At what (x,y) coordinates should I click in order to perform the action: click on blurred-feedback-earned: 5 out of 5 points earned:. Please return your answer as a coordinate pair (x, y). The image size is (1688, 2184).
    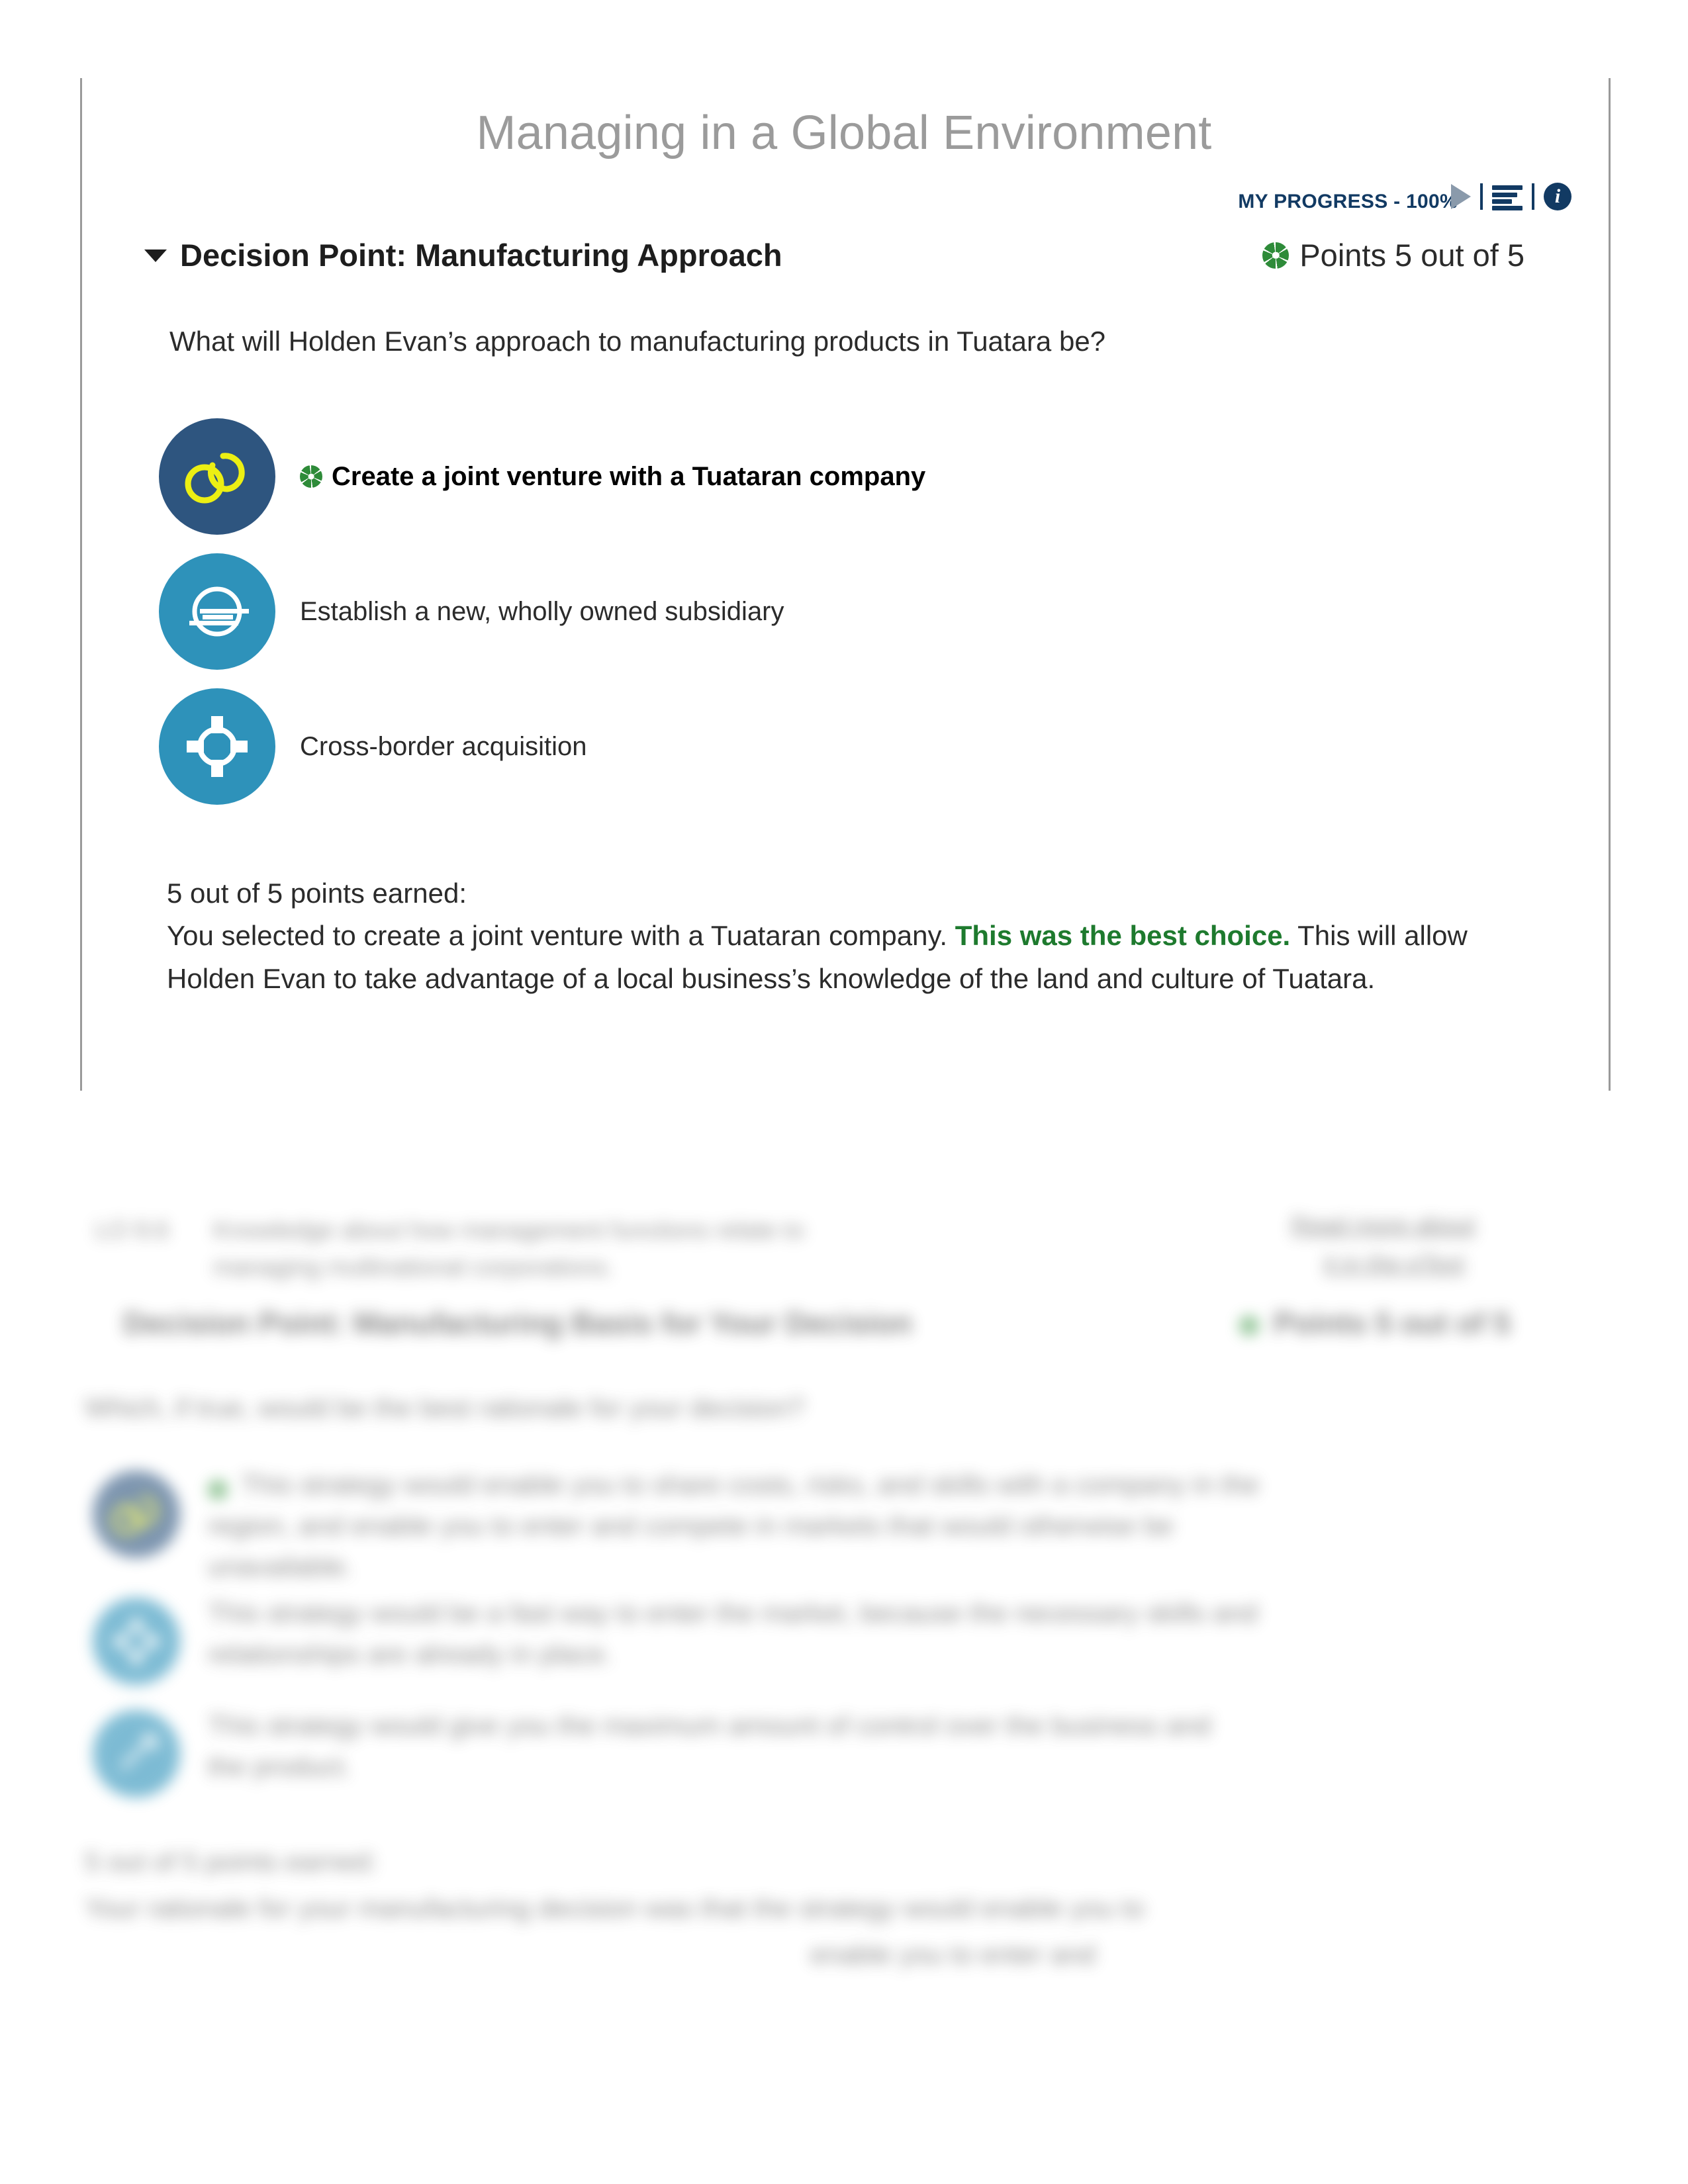
    Looking at the image, I should click on (231, 1861).